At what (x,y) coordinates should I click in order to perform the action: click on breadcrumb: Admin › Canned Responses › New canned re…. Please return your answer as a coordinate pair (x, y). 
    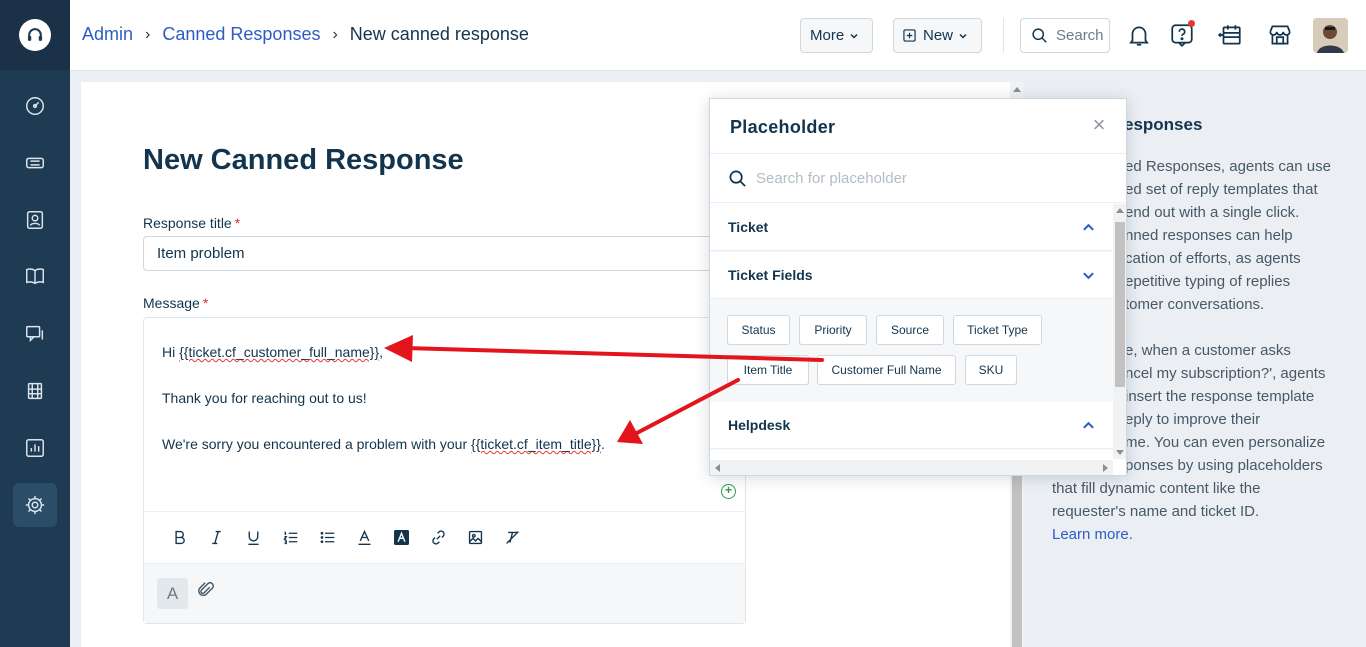
    Looking at the image, I should click on (305, 34).